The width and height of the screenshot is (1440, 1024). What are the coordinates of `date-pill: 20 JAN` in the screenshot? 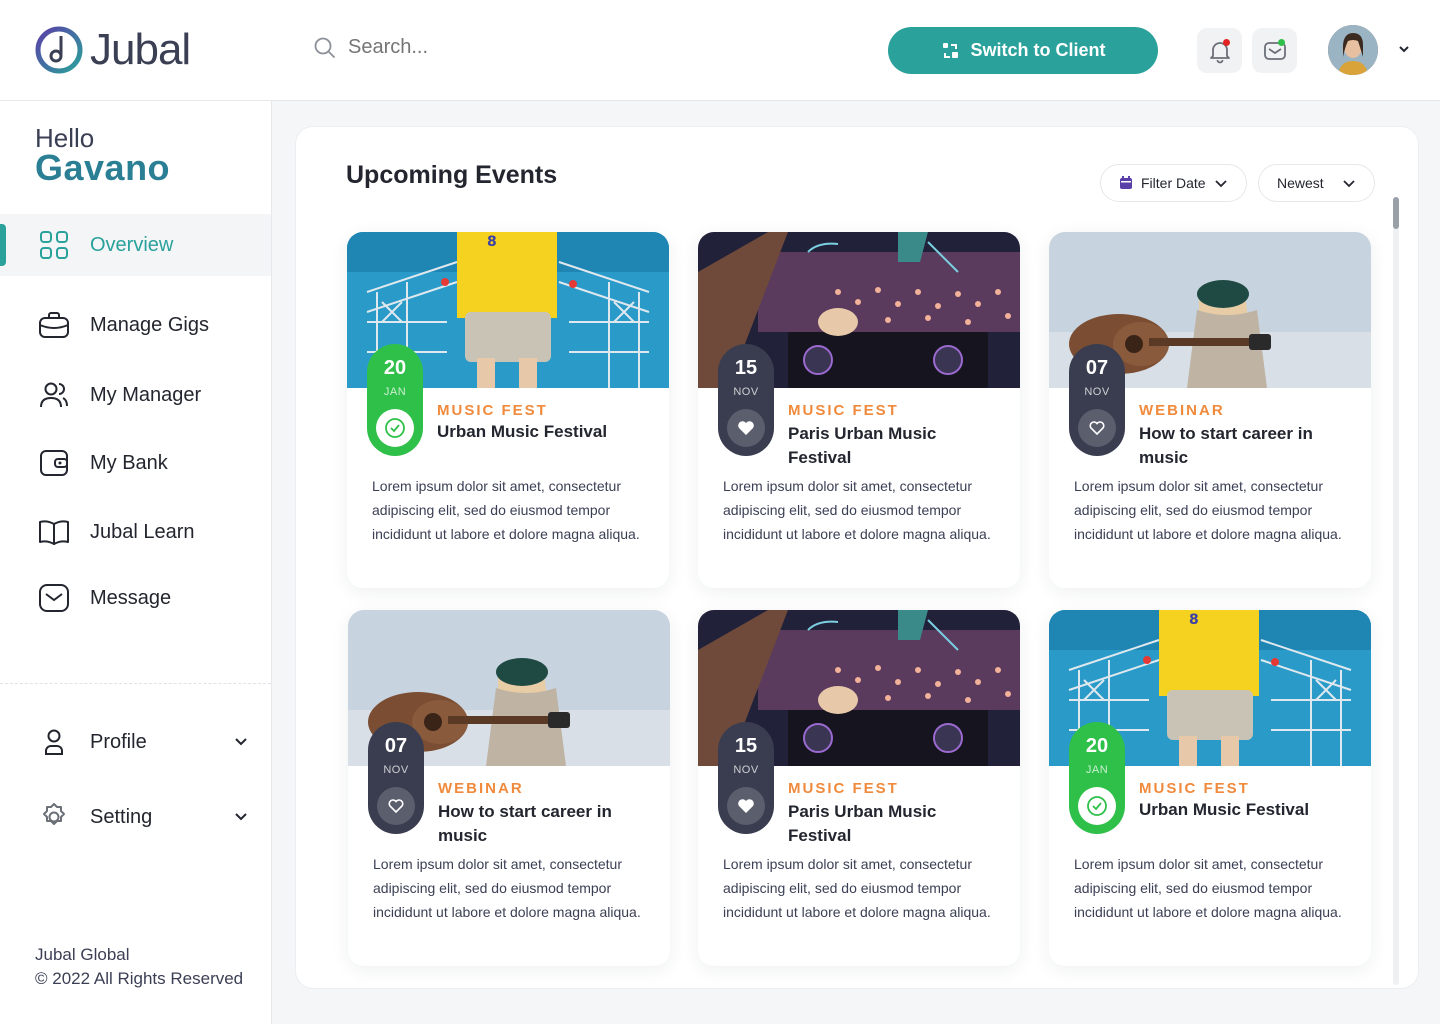 It's located at (1097, 778).